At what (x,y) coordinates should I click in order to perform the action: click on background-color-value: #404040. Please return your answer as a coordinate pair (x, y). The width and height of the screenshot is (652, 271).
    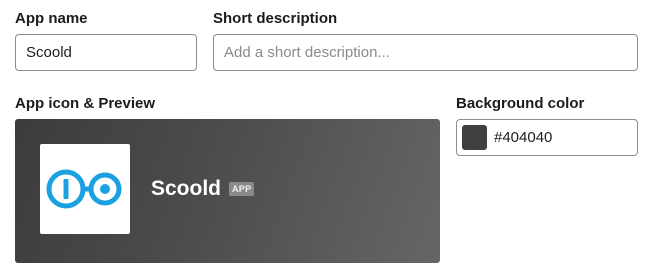
    Looking at the image, I should click on (523, 138).